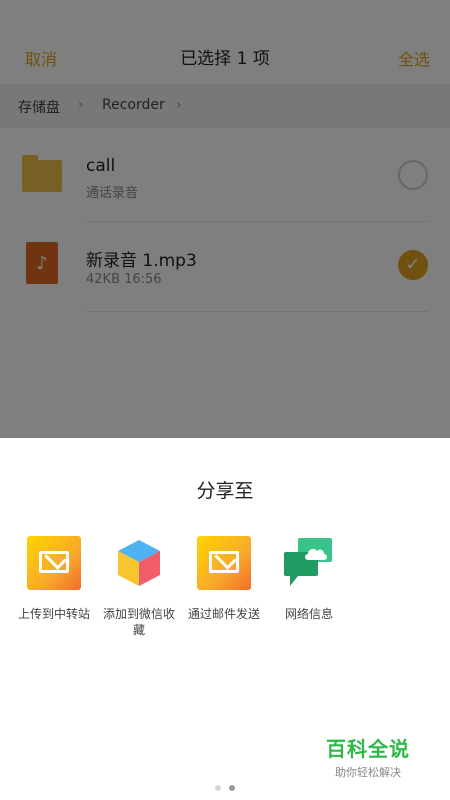 The width and height of the screenshot is (450, 800). What do you see at coordinates (225, 785) in the screenshot?
I see `page-indicator` at bounding box center [225, 785].